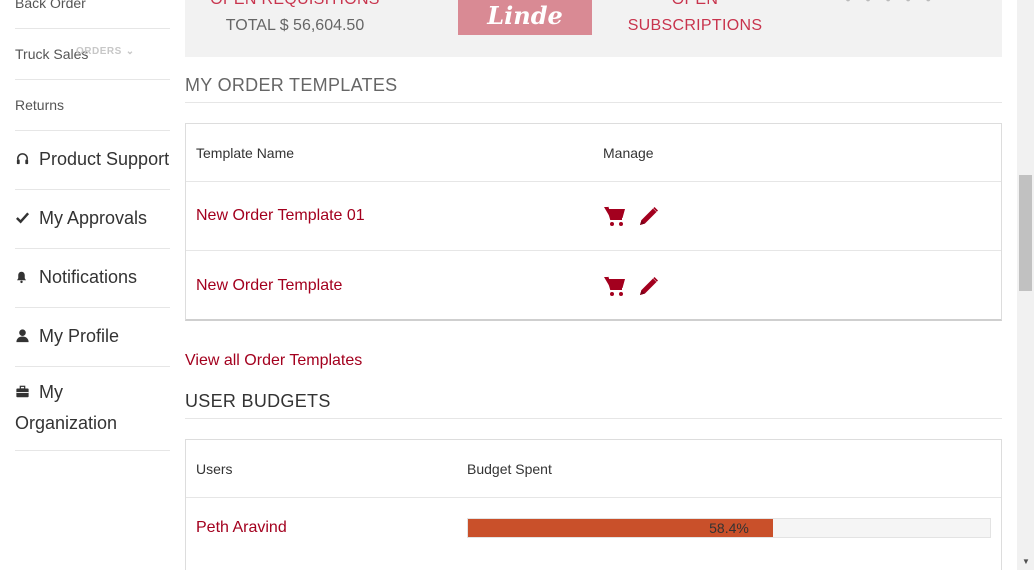  Describe the element at coordinates (214, 468) in the screenshot. I see `column-header-users: Users` at that location.